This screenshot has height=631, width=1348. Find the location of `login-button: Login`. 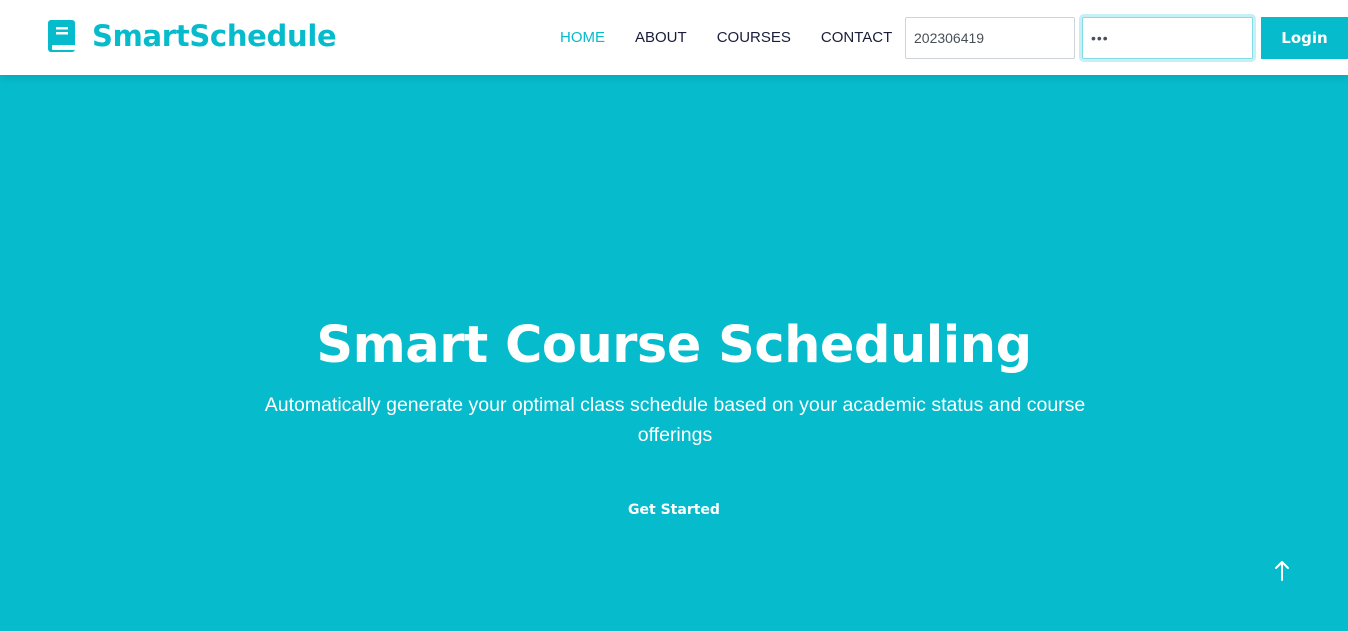

login-button: Login is located at coordinates (1304, 38).